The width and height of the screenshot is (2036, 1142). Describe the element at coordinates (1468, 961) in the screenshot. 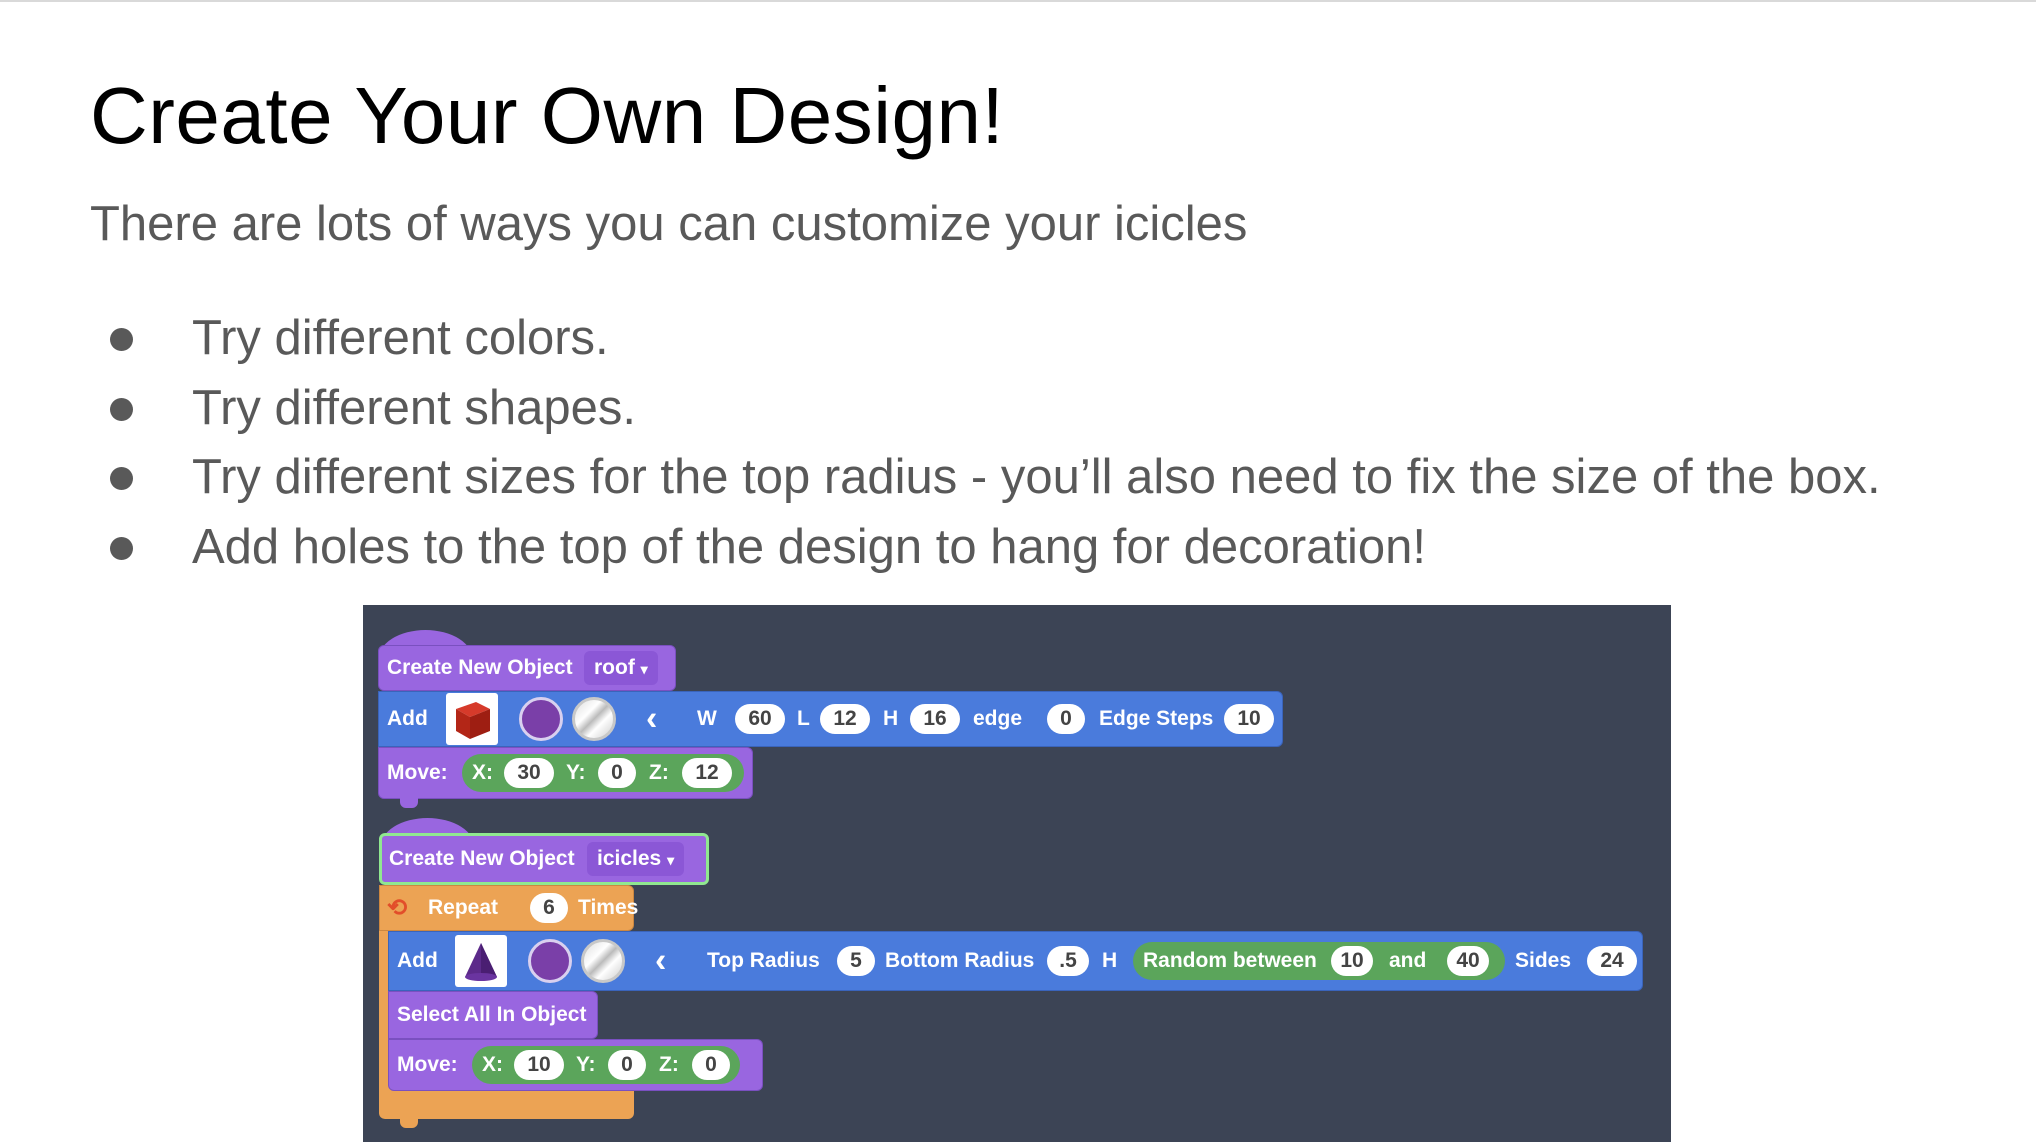

I see `random-max-input: 40` at that location.